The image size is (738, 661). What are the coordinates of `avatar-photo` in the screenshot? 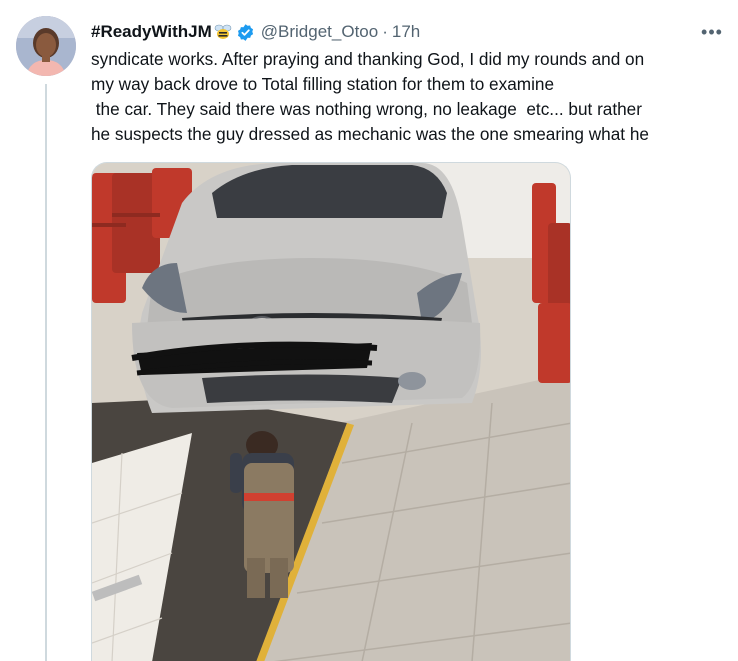 It's located at (46, 46).